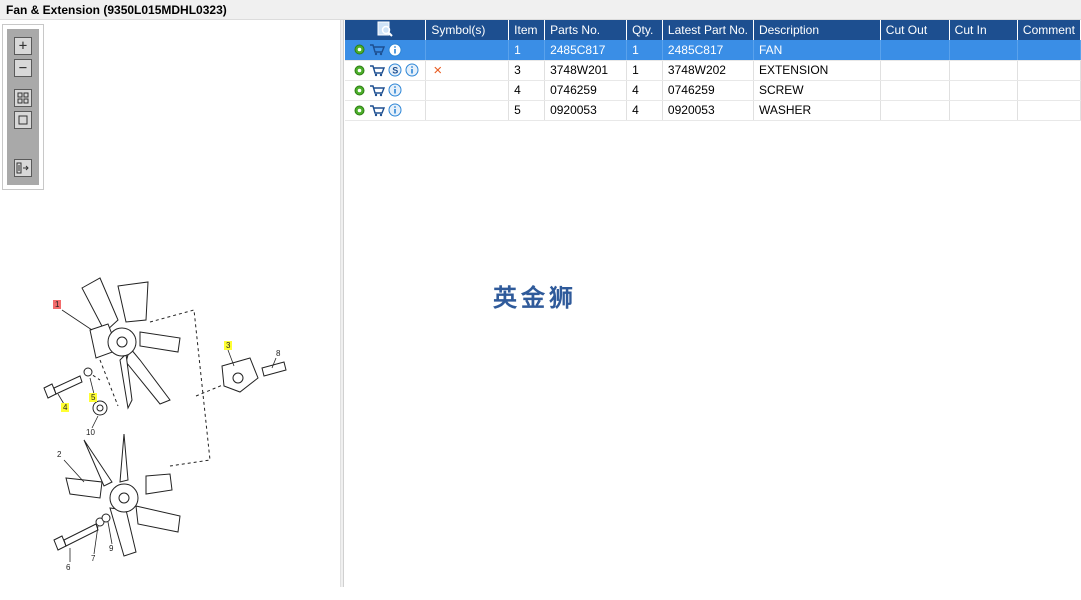 The width and height of the screenshot is (1081, 600). What do you see at coordinates (93, 397) in the screenshot?
I see `callout-5: 5` at bounding box center [93, 397].